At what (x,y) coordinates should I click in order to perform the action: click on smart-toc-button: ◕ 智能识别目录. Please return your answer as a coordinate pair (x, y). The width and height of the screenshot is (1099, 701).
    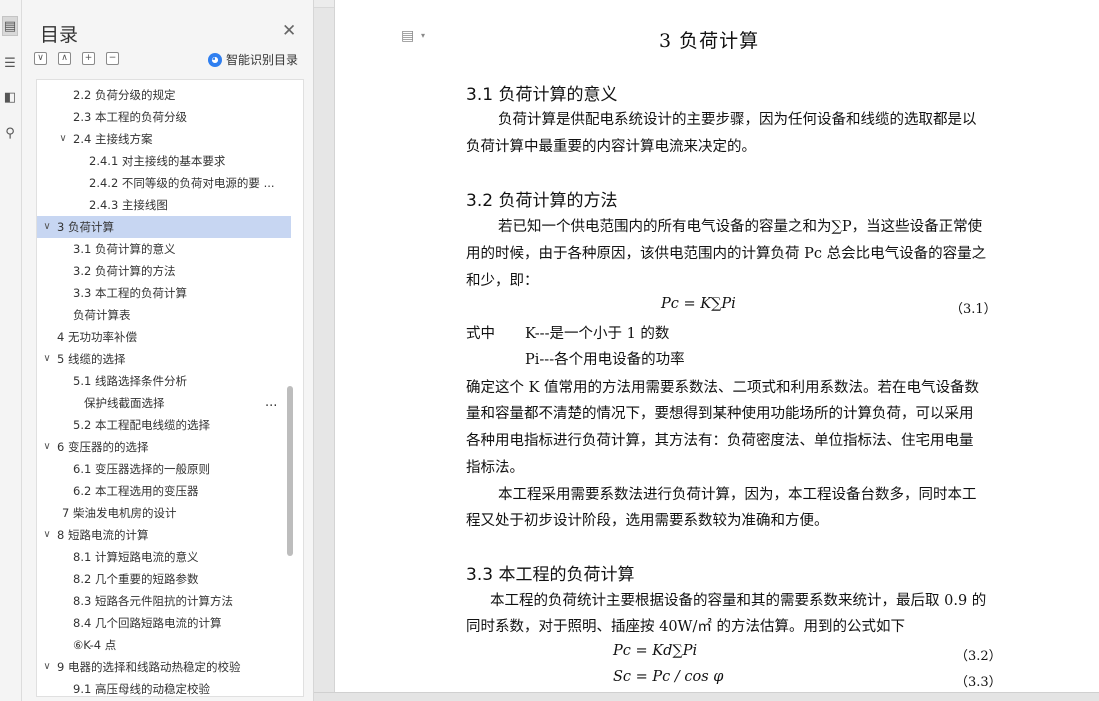
    Looking at the image, I should click on (253, 59).